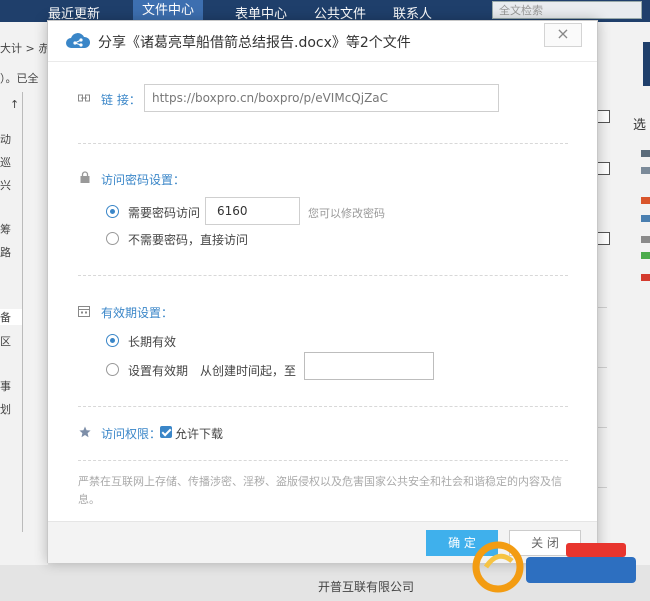 Image resolution: width=650 pixels, height=601 pixels. I want to click on need-password-label: 需要密码访问, so click(164, 213).